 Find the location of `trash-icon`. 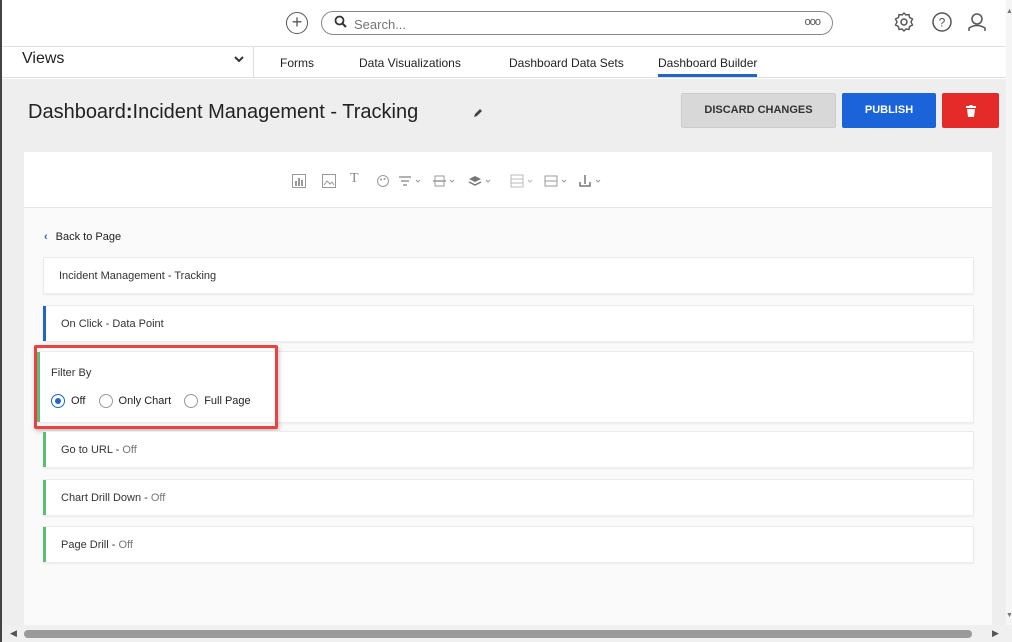

trash-icon is located at coordinates (970, 113).